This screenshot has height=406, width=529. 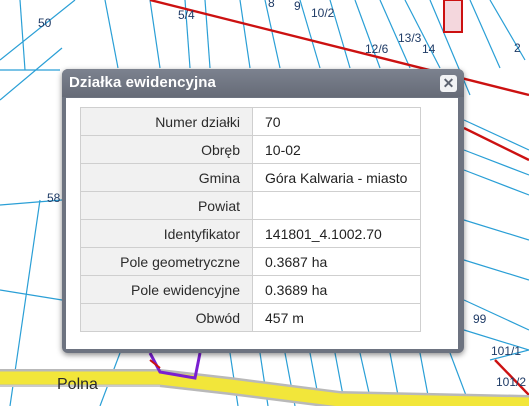 I want to click on plot-label: 13/3, so click(x=410, y=38).